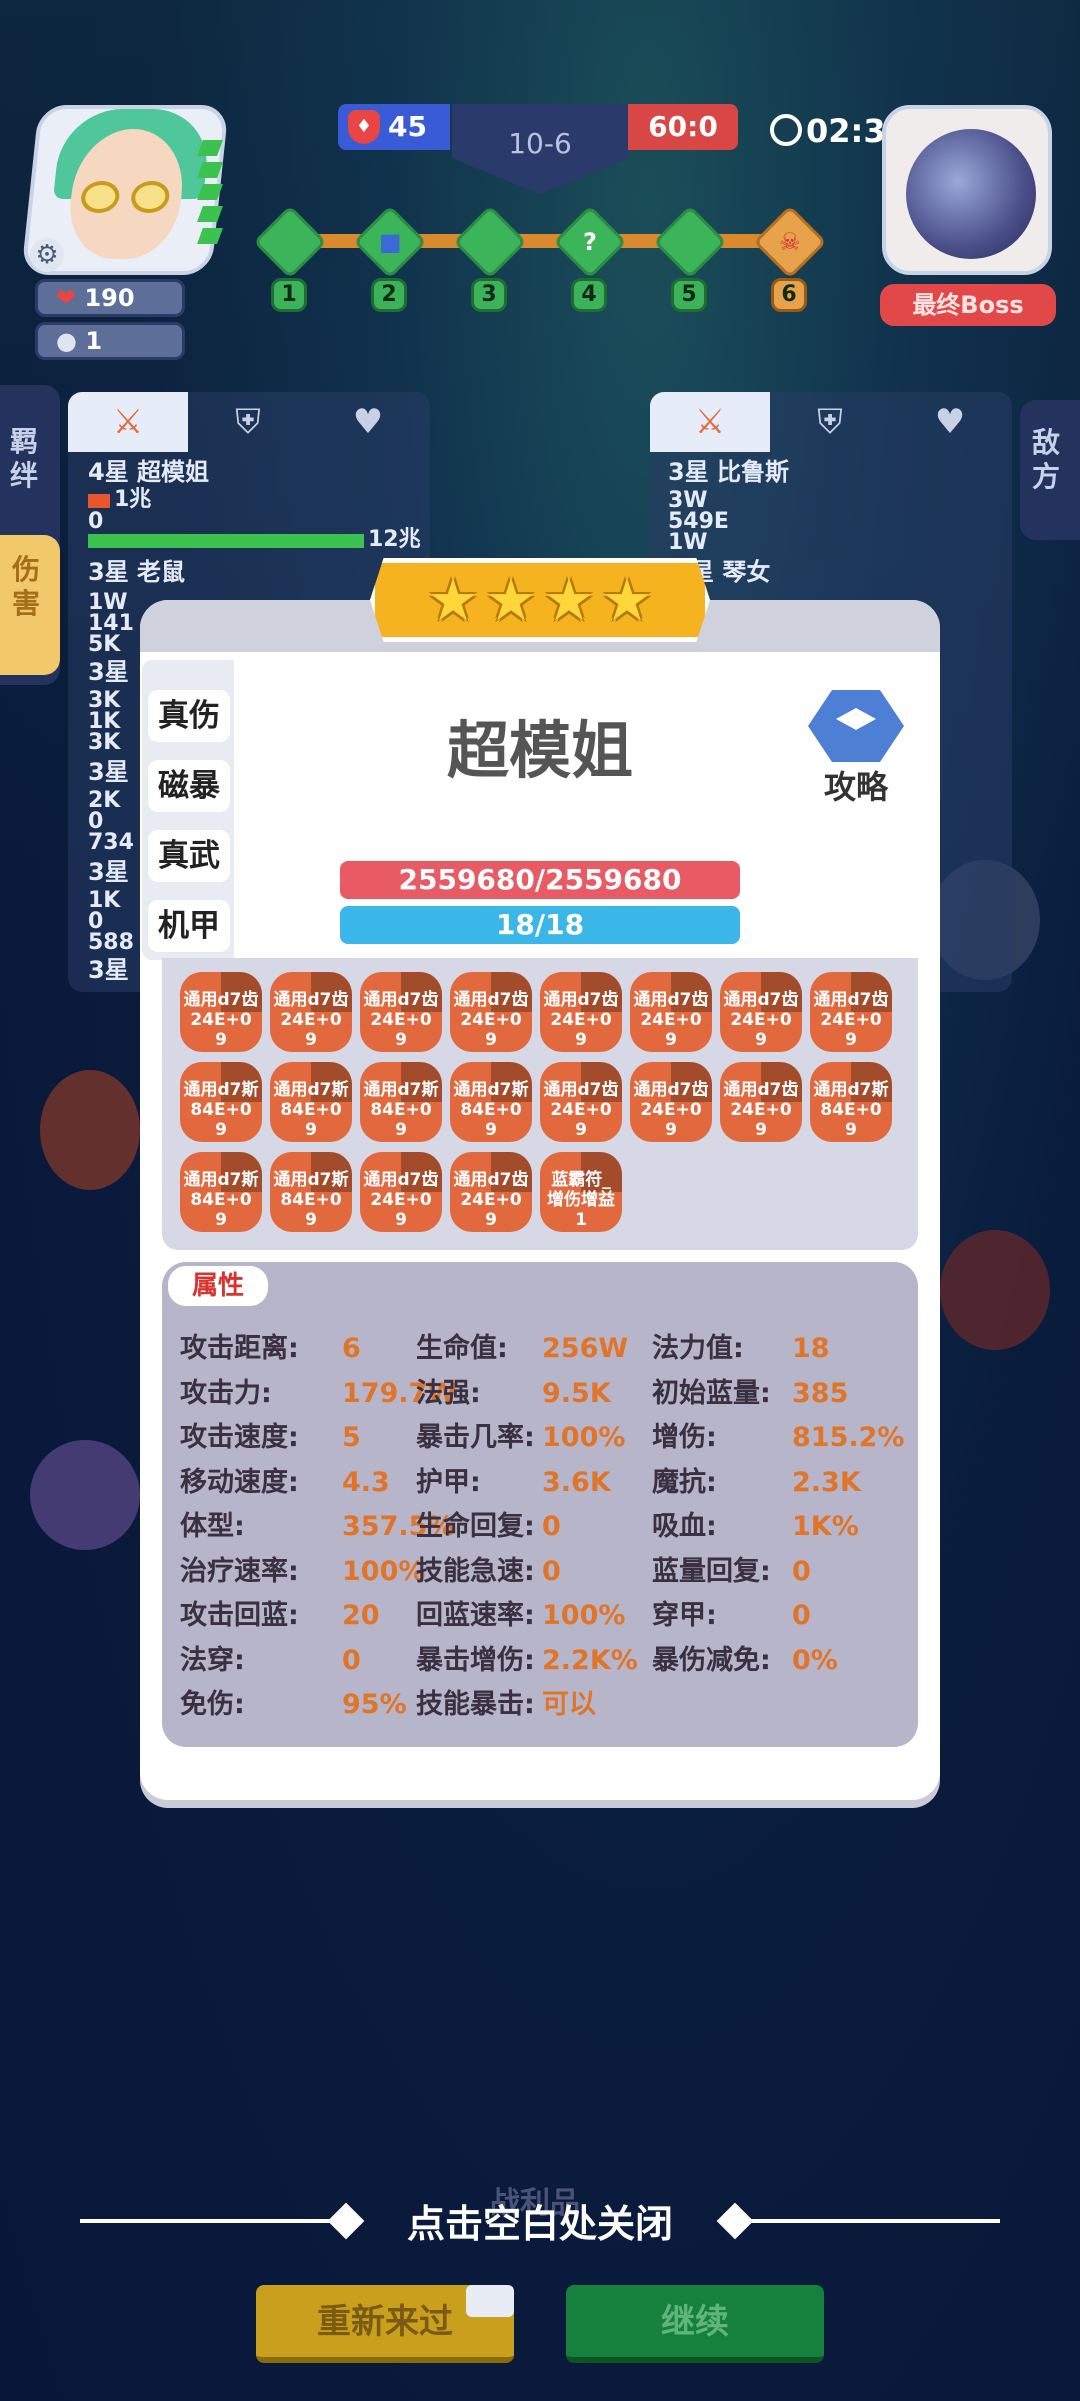 The height and width of the screenshot is (2401, 1080). Describe the element at coordinates (108, 872) in the screenshot. I see `unit-5-title: 3星` at that location.